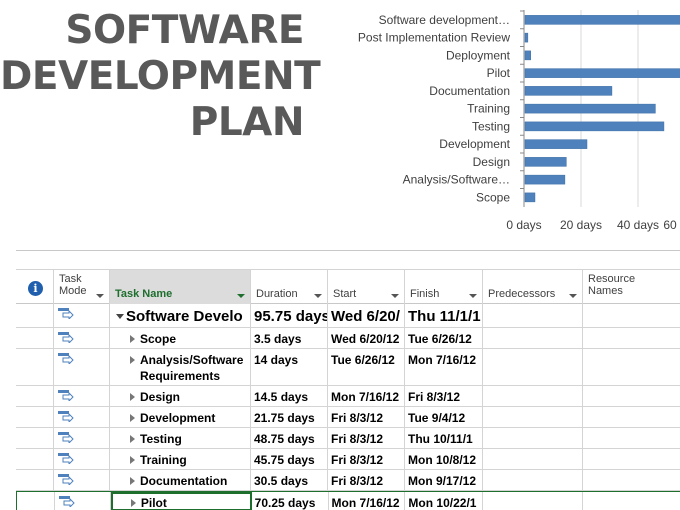  I want to click on task-finish-cell: Mon 10/22/1, so click(444, 501).